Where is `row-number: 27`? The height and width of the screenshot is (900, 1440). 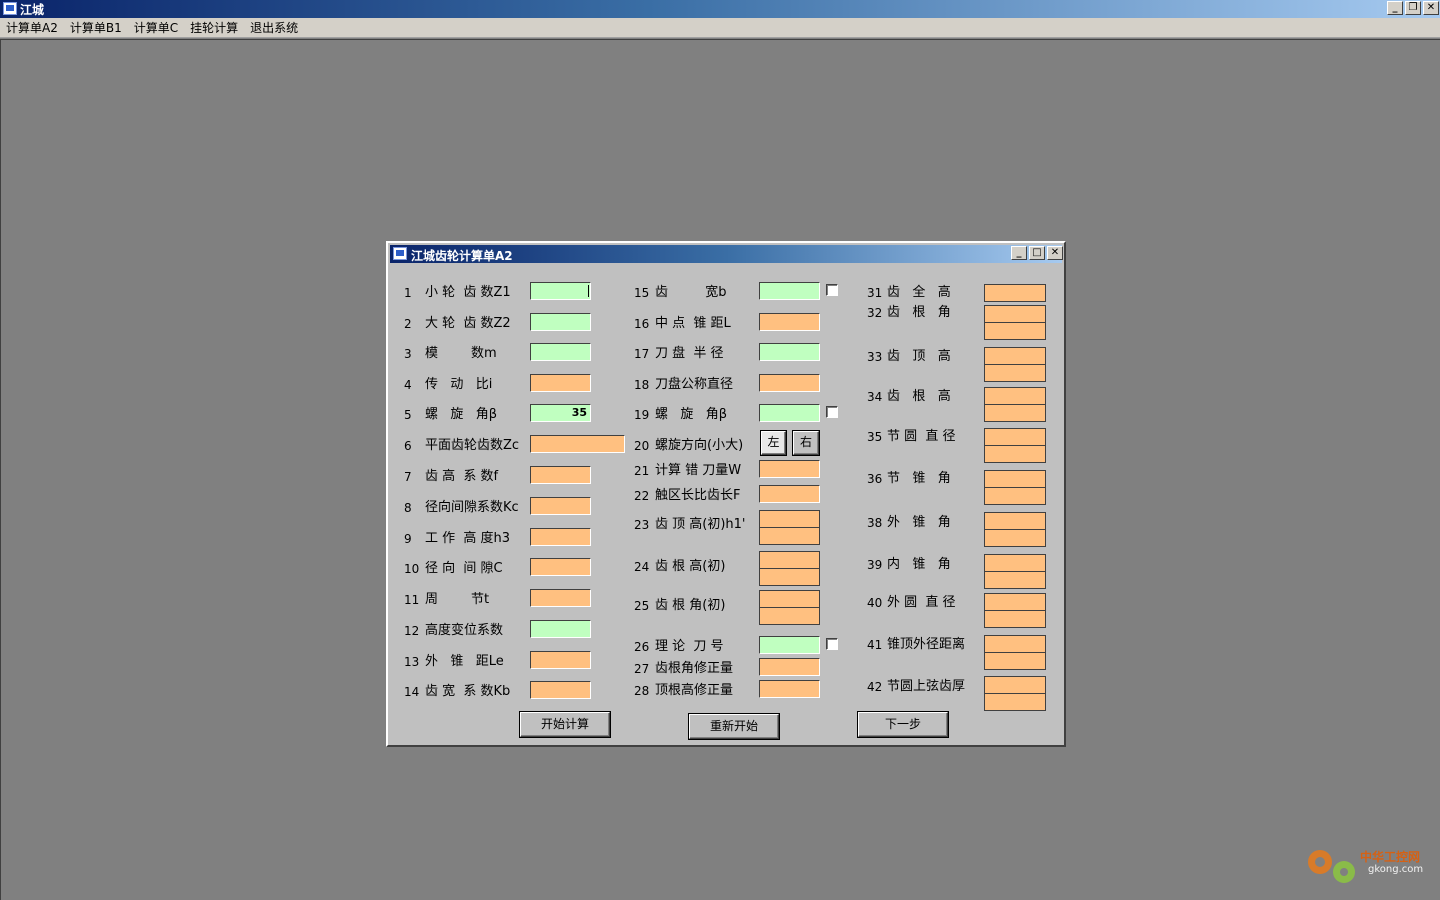
row-number: 27 is located at coordinates (642, 669).